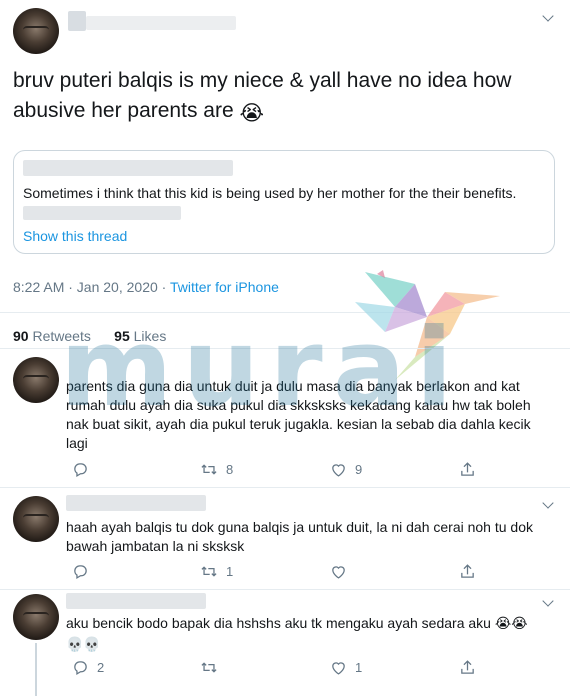  What do you see at coordinates (36, 669) in the screenshot?
I see `thread-line` at bounding box center [36, 669].